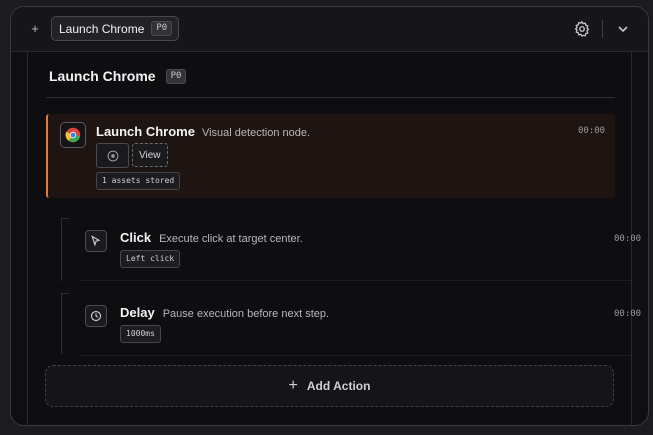 This screenshot has height=435, width=653. I want to click on node-title: Launch Chrome, so click(145, 131).